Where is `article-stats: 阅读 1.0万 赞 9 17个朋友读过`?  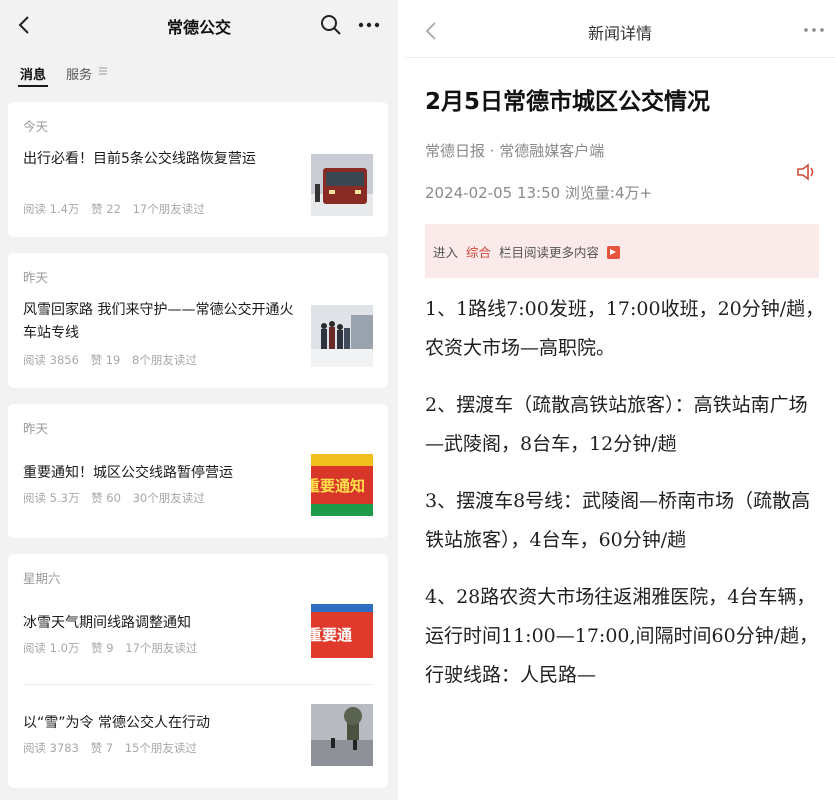 article-stats: 阅读 1.0万 赞 9 17个朋友读过 is located at coordinates (114, 648).